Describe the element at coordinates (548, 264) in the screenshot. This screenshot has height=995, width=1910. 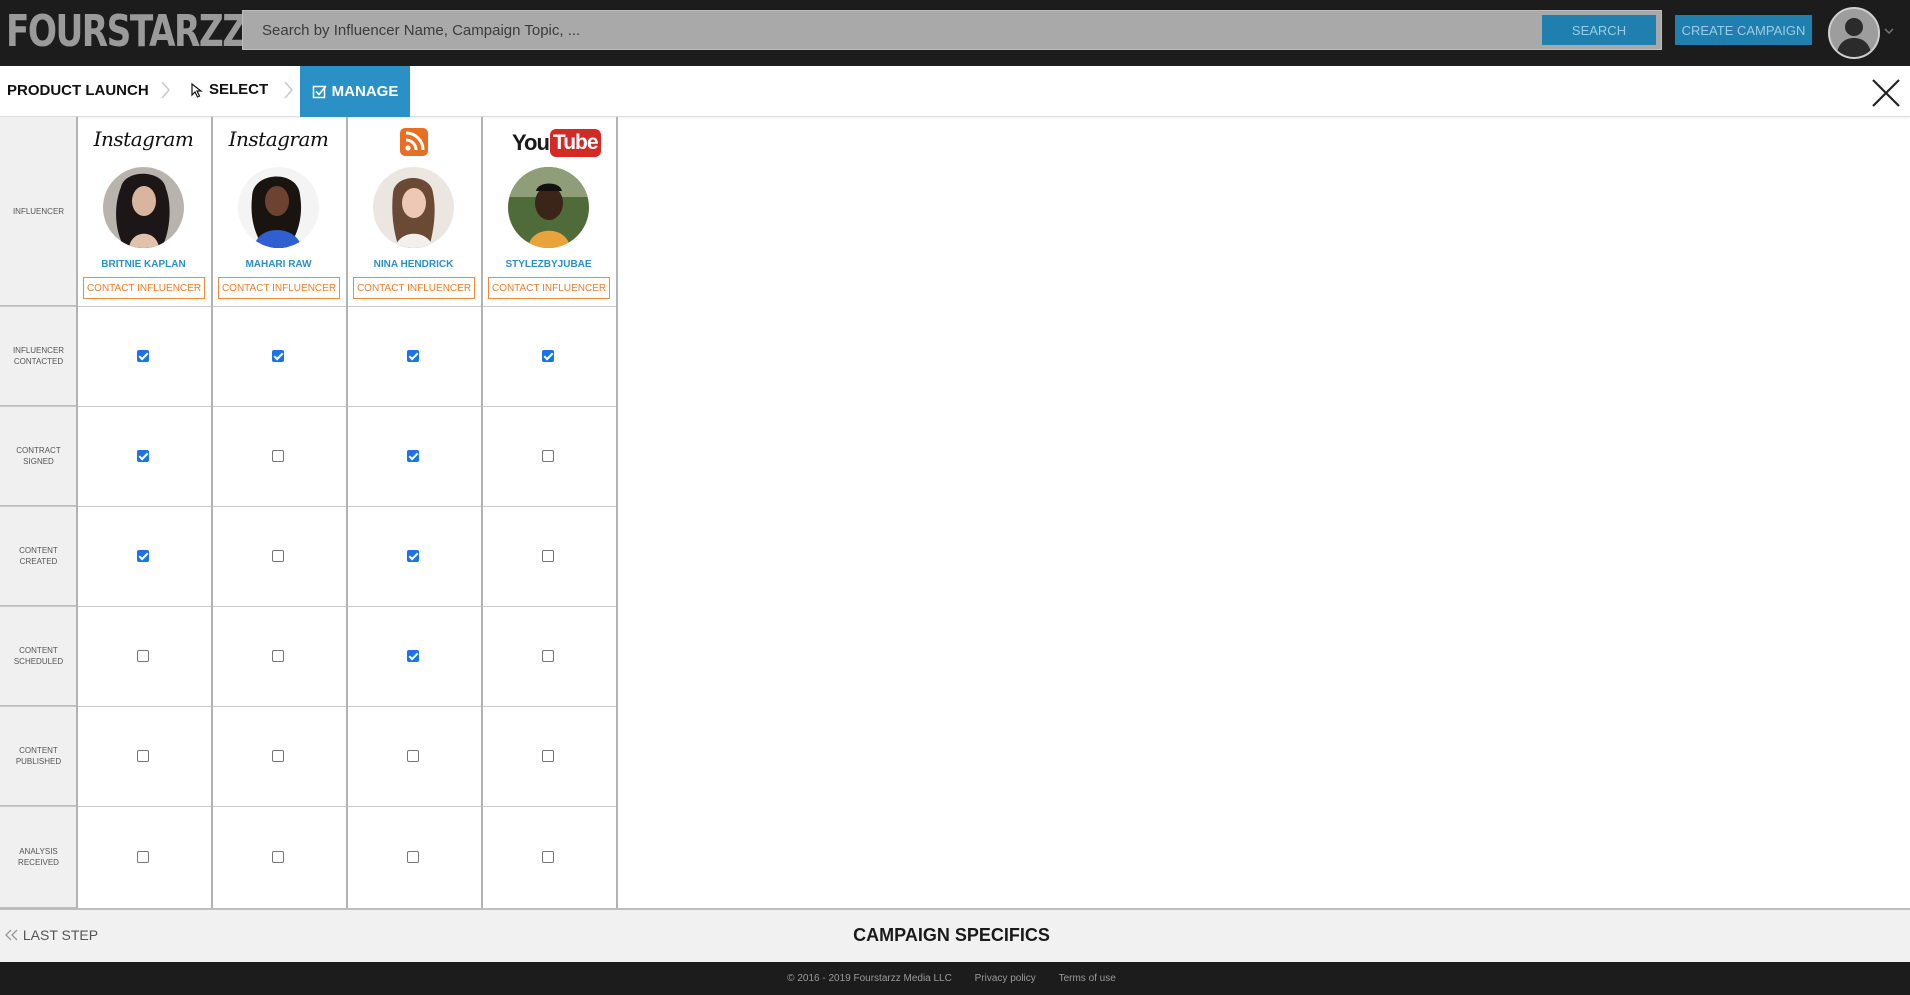
I see `influencer-name: STYLEZBYJUBAE` at that location.